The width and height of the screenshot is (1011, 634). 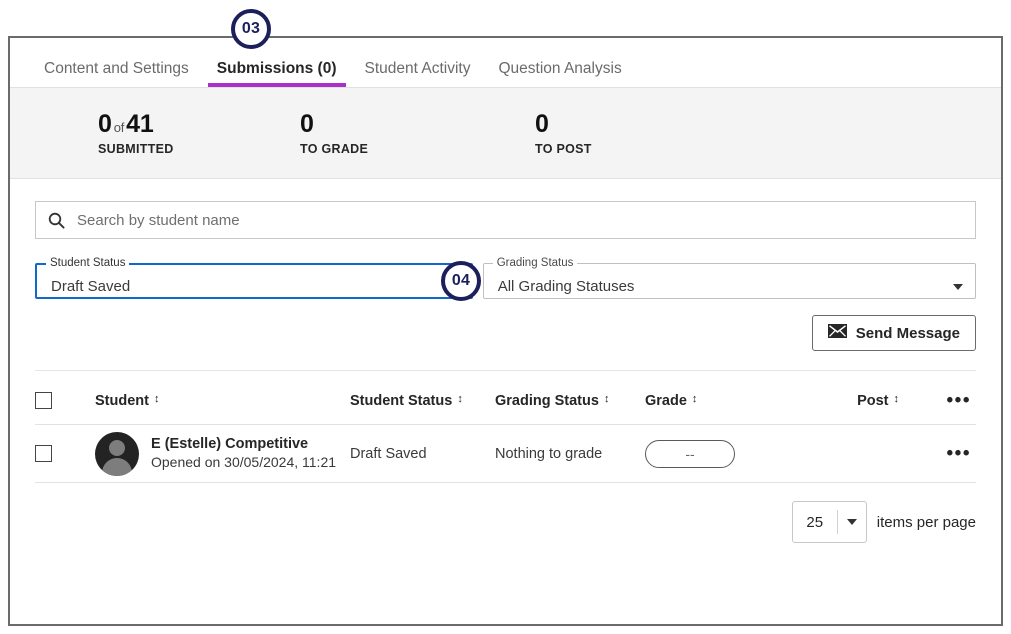 What do you see at coordinates (837, 333) in the screenshot?
I see `envelope-icon` at bounding box center [837, 333].